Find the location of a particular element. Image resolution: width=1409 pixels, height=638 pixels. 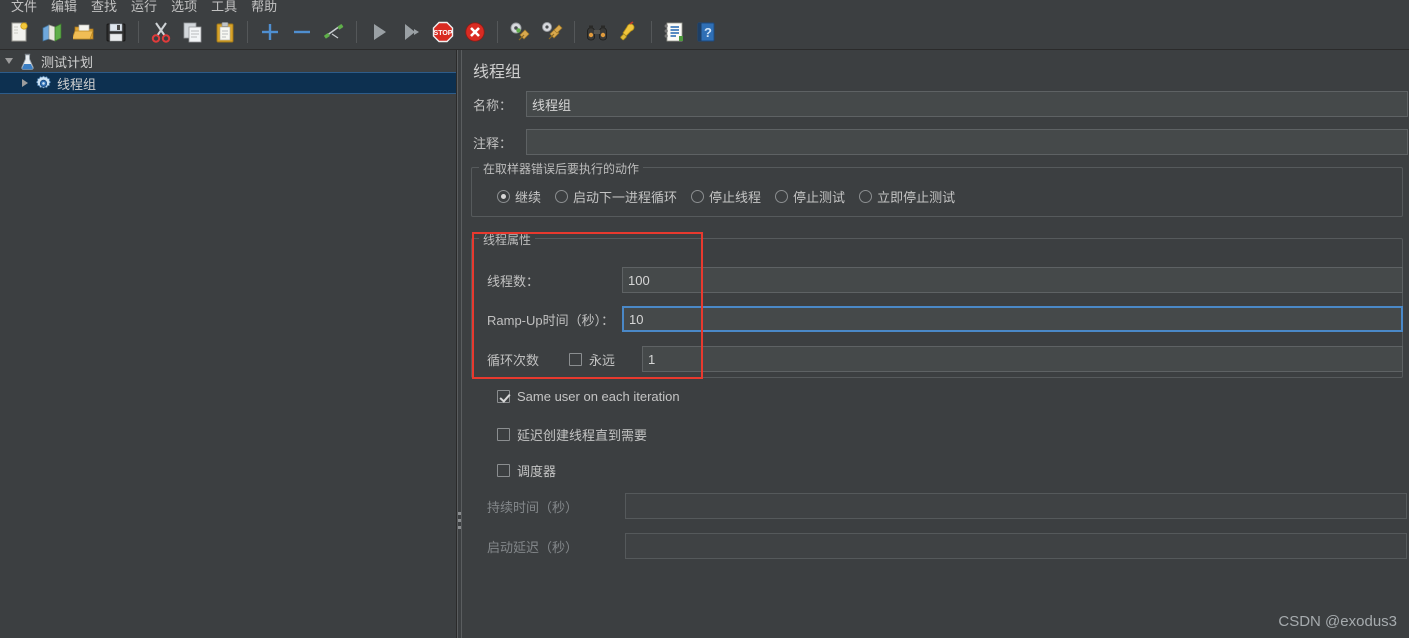

loop-count-row: 循环次数 永远 is located at coordinates (945, 359).